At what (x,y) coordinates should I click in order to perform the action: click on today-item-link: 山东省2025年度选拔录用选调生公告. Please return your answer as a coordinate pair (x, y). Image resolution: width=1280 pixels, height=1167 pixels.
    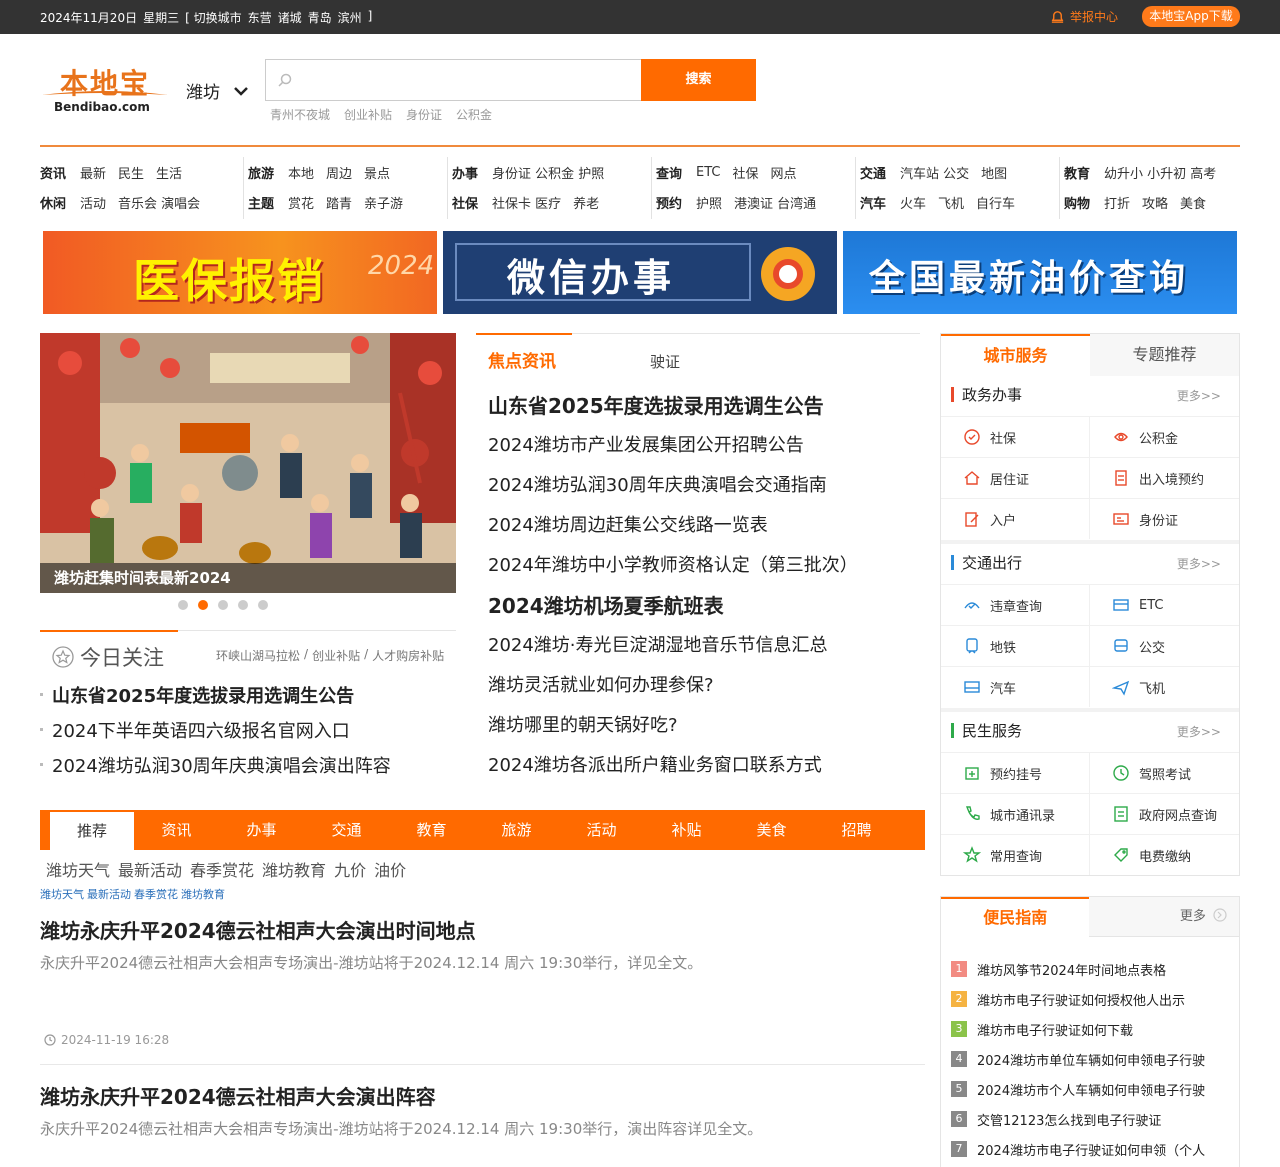
    Looking at the image, I should click on (215, 699).